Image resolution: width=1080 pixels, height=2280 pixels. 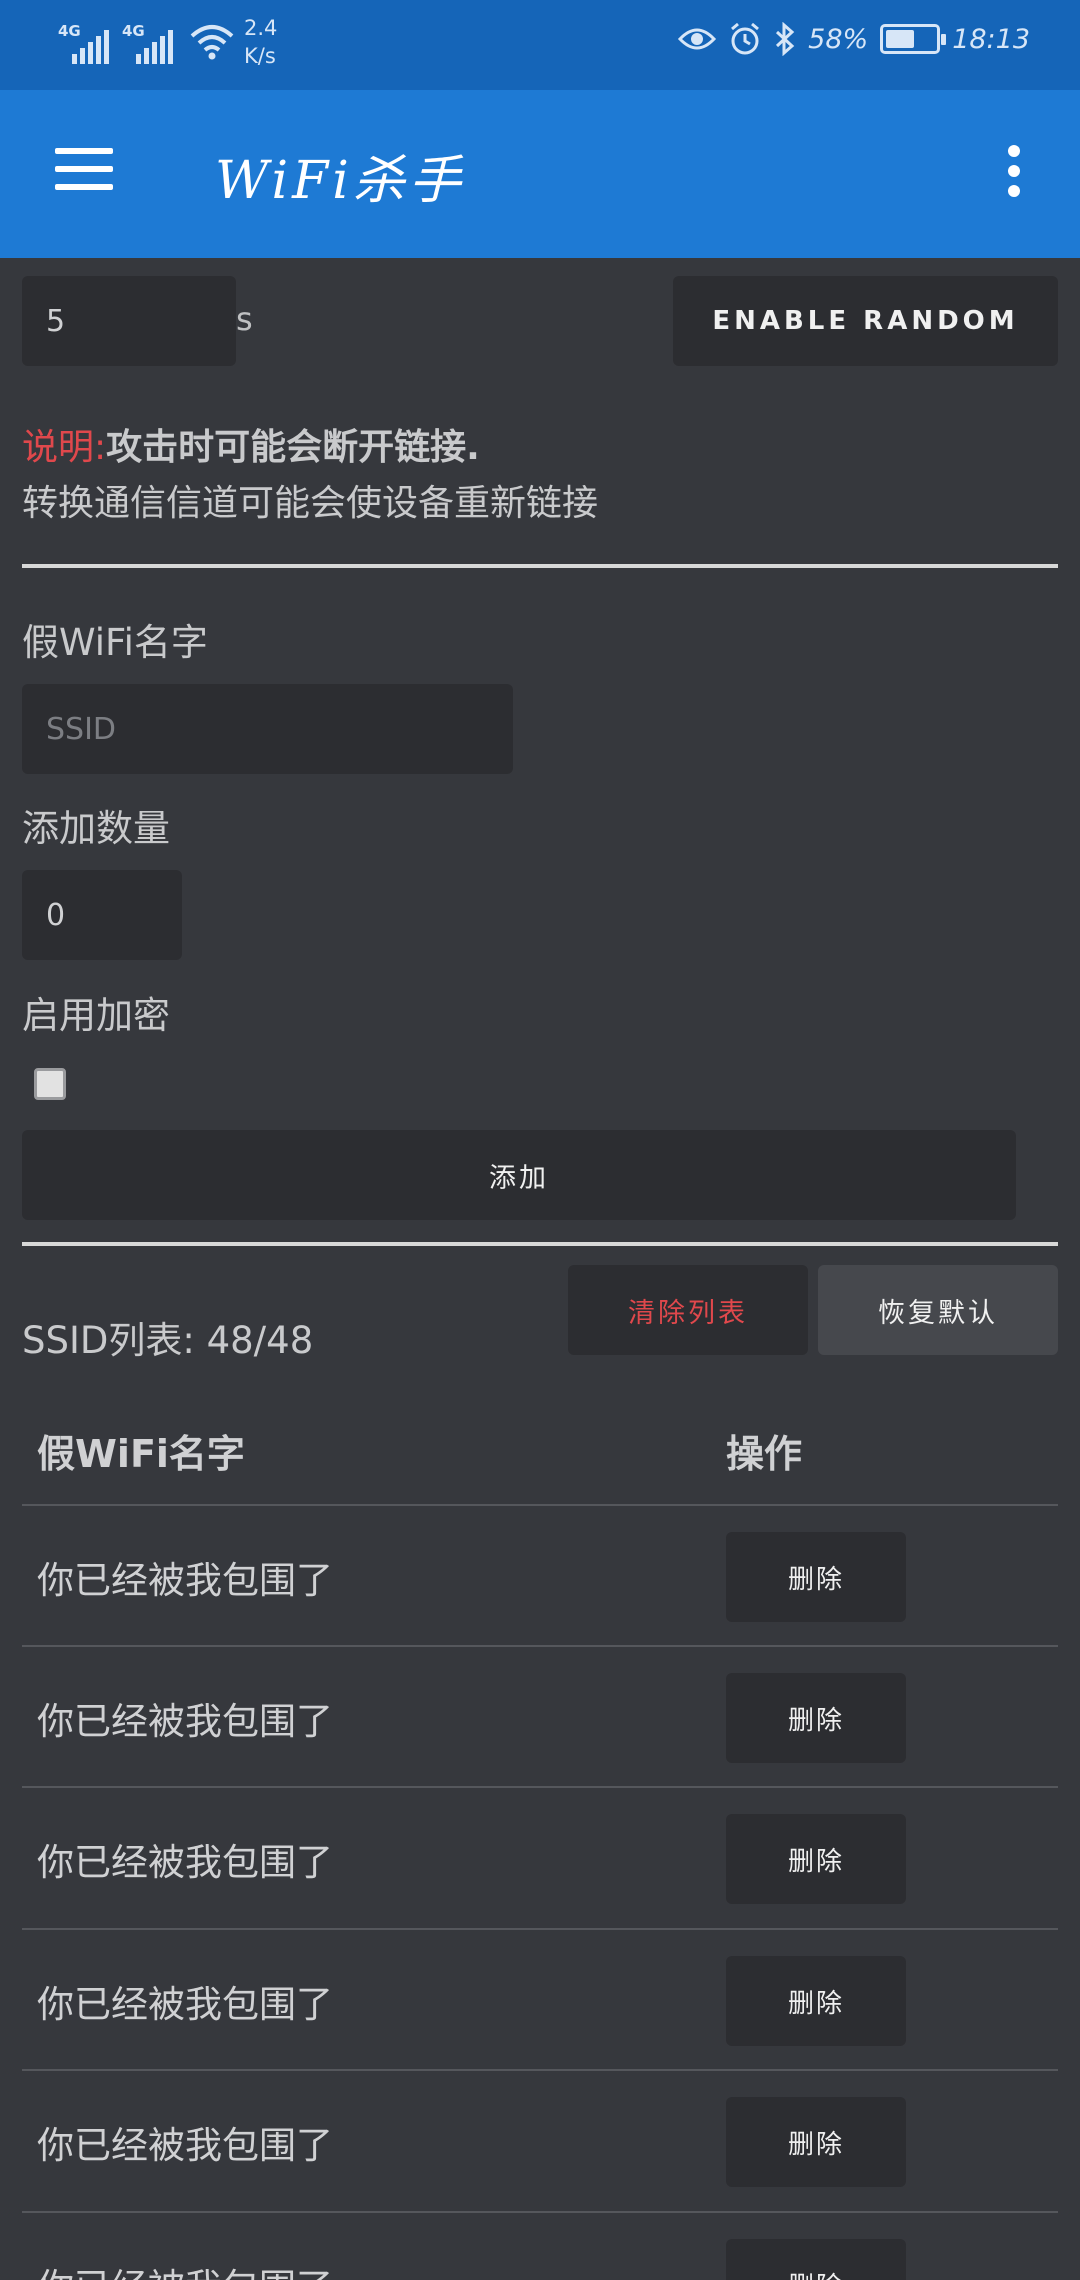 I want to click on channel-time-input: 5, so click(x=129, y=321).